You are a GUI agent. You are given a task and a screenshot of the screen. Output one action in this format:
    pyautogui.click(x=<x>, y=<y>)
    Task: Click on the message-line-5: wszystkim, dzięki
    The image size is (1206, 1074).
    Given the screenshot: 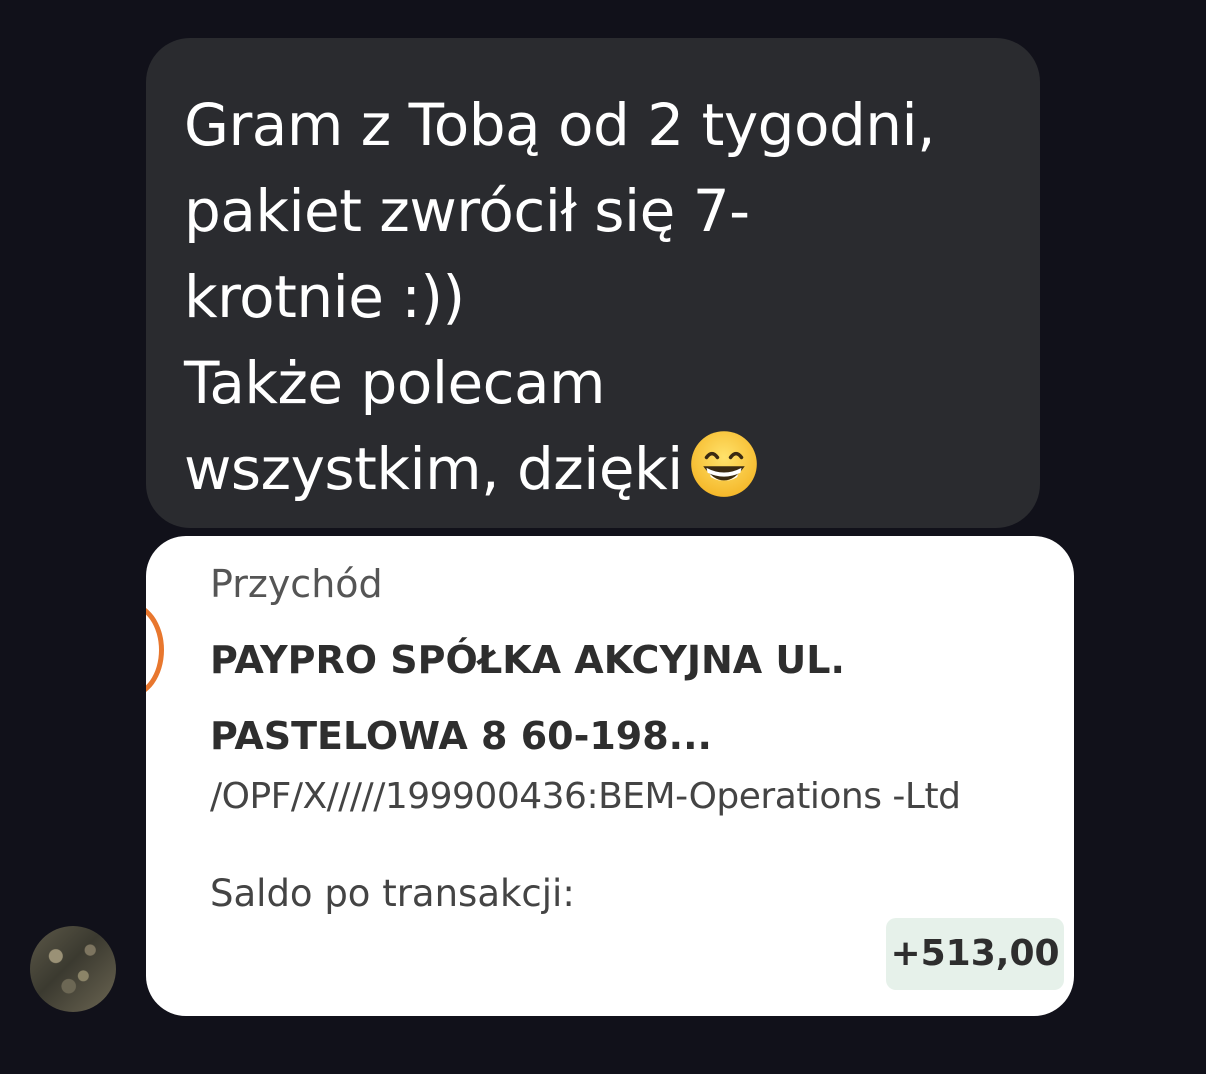 What is the action you would take?
    pyautogui.click(x=433, y=469)
    